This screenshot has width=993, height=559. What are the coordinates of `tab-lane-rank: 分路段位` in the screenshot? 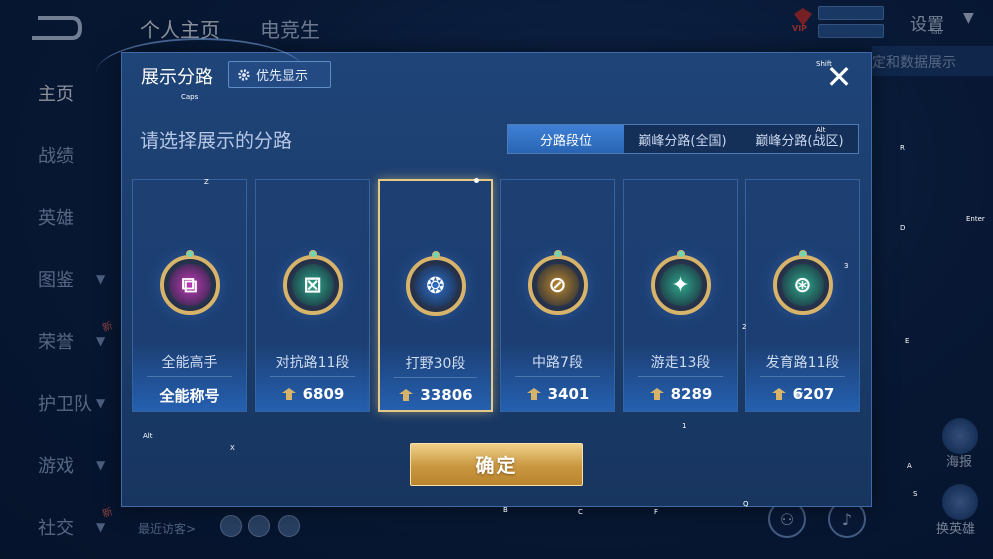 It's located at (566, 139).